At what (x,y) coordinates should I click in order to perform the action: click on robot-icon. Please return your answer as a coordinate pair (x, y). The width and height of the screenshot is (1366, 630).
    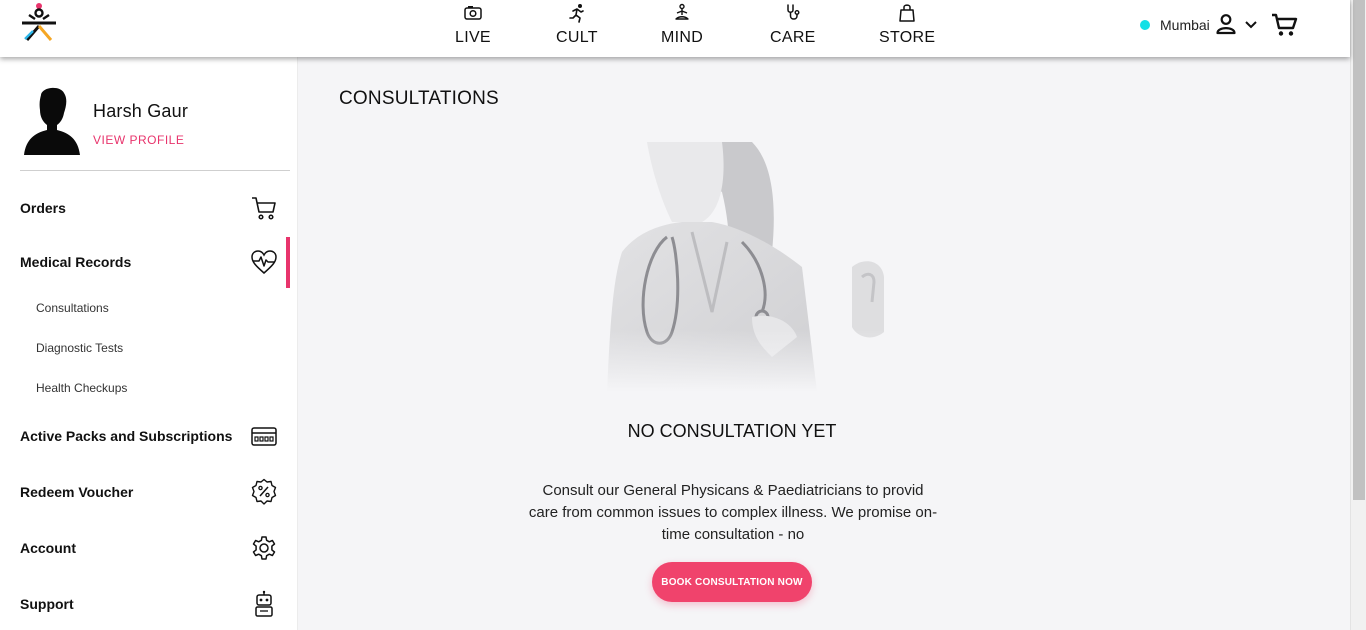
    Looking at the image, I should click on (264, 603).